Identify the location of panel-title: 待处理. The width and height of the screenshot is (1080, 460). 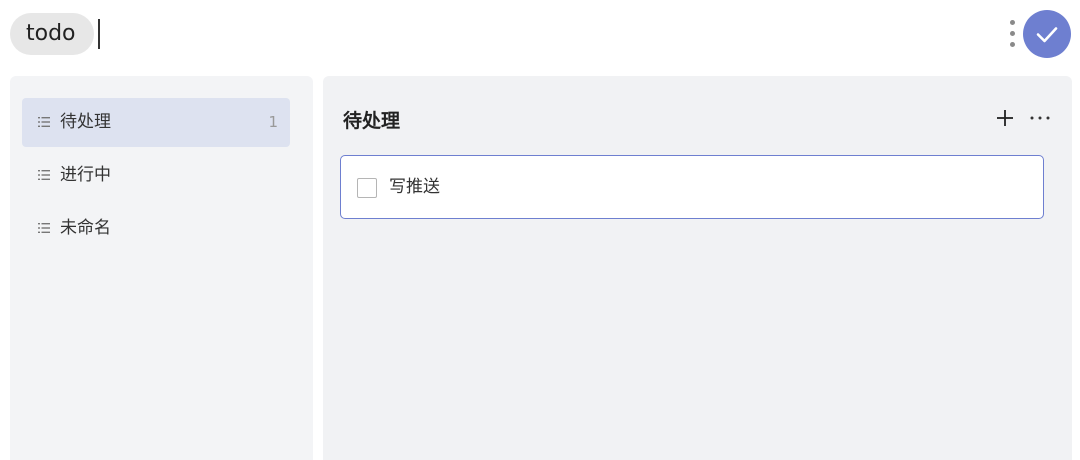
(372, 121).